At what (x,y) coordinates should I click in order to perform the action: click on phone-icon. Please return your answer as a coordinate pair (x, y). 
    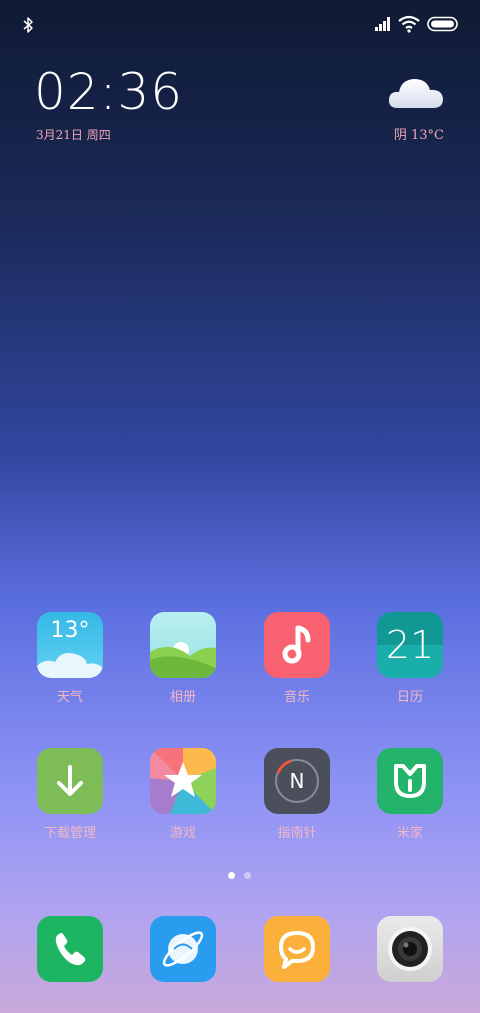
    Looking at the image, I should click on (70, 949).